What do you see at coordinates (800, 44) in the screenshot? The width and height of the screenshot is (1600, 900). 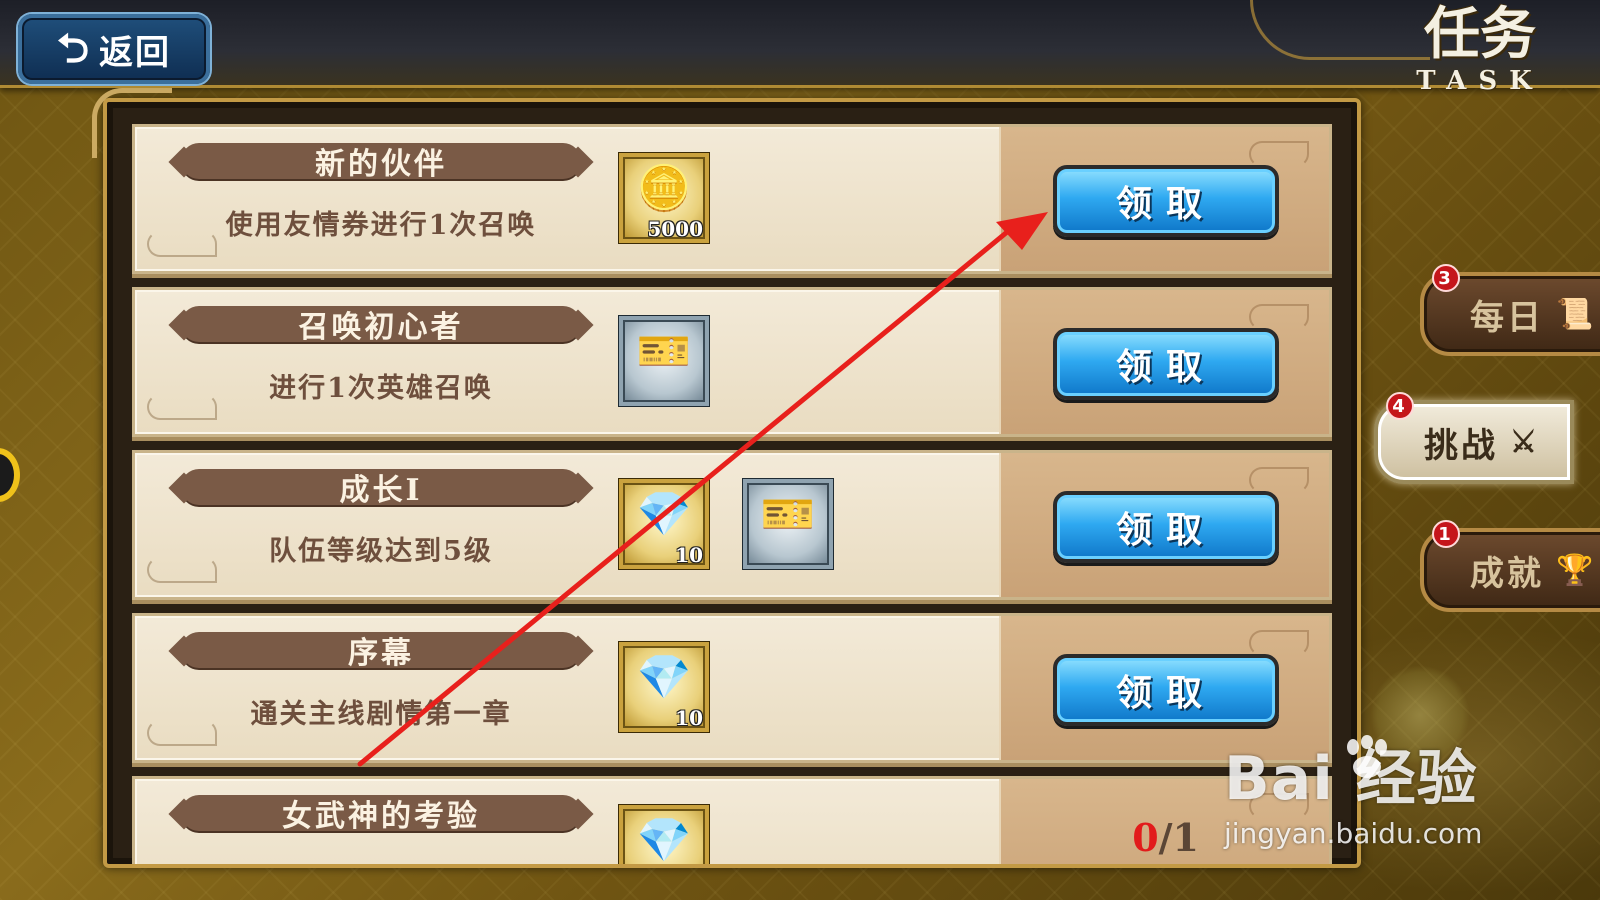 I see `top-bar: ⮌ 返回` at bounding box center [800, 44].